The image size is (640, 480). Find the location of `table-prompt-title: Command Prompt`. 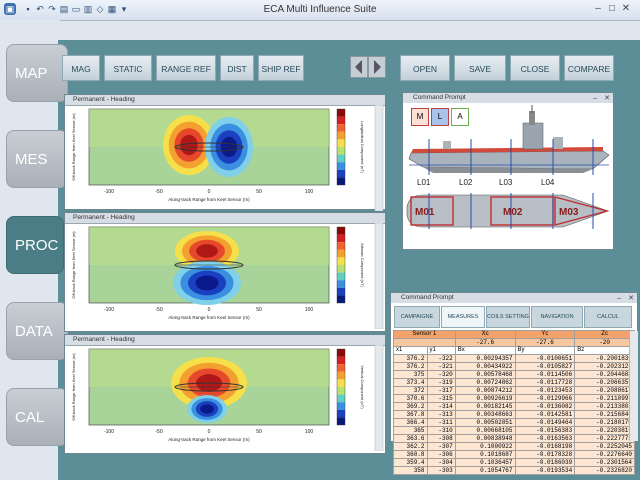

table-prompt-title: Command Prompt is located at coordinates (514, 298).